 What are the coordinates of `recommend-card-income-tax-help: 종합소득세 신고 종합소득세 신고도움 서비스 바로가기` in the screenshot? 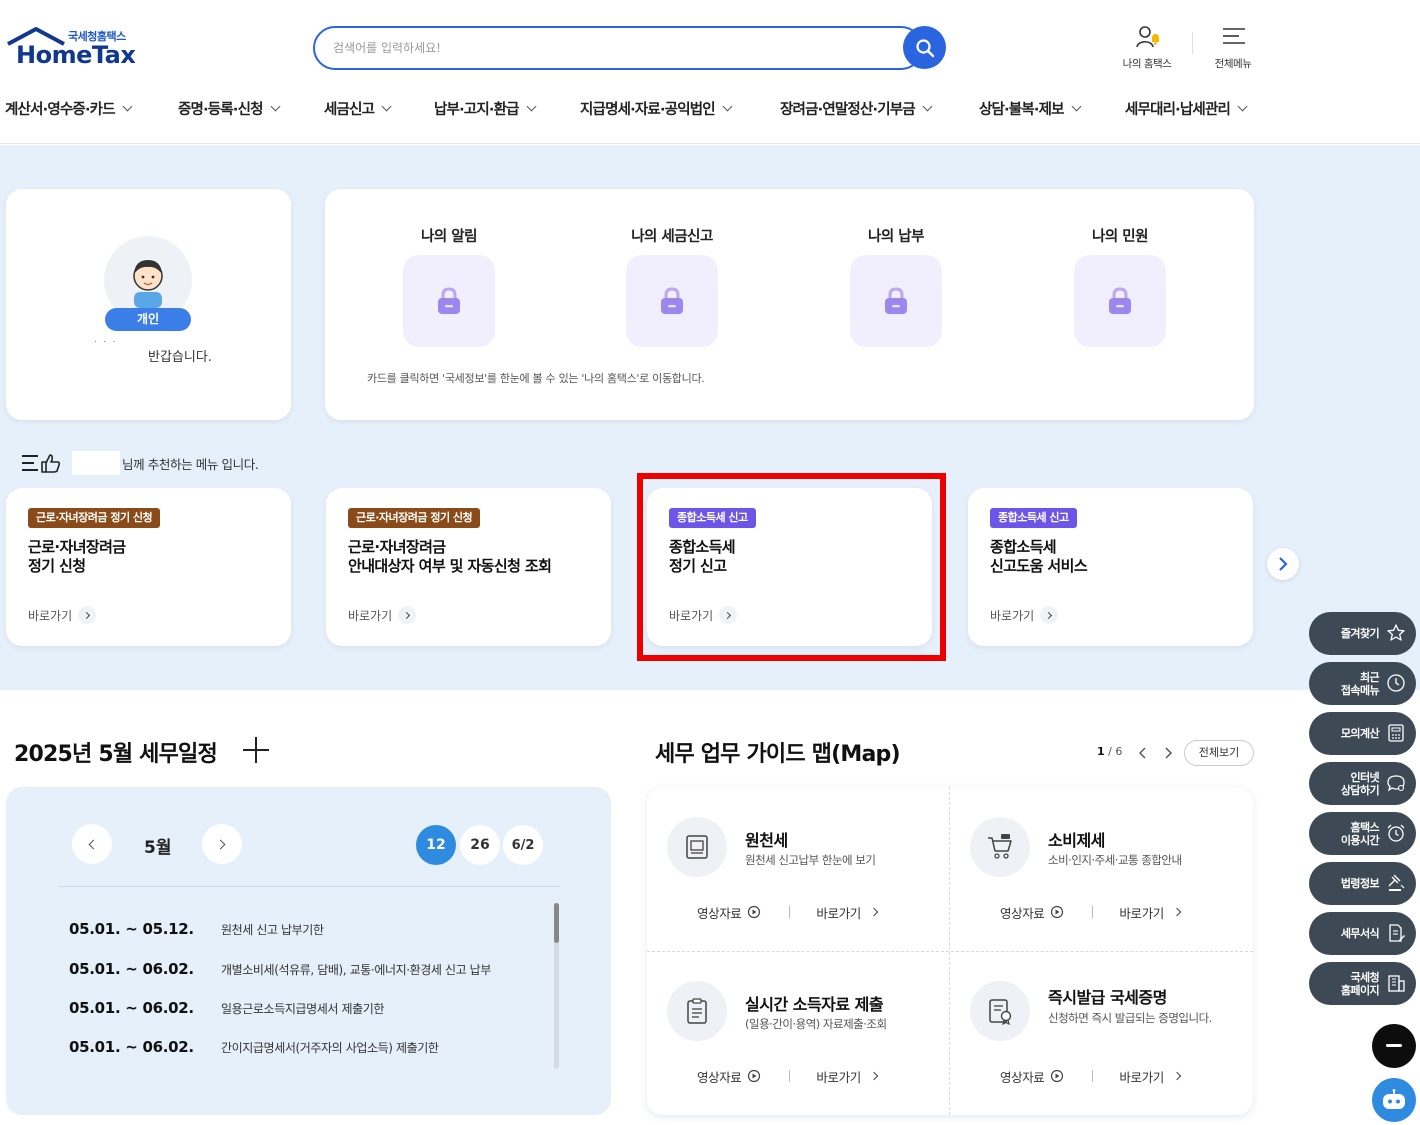 It's located at (1110, 567).